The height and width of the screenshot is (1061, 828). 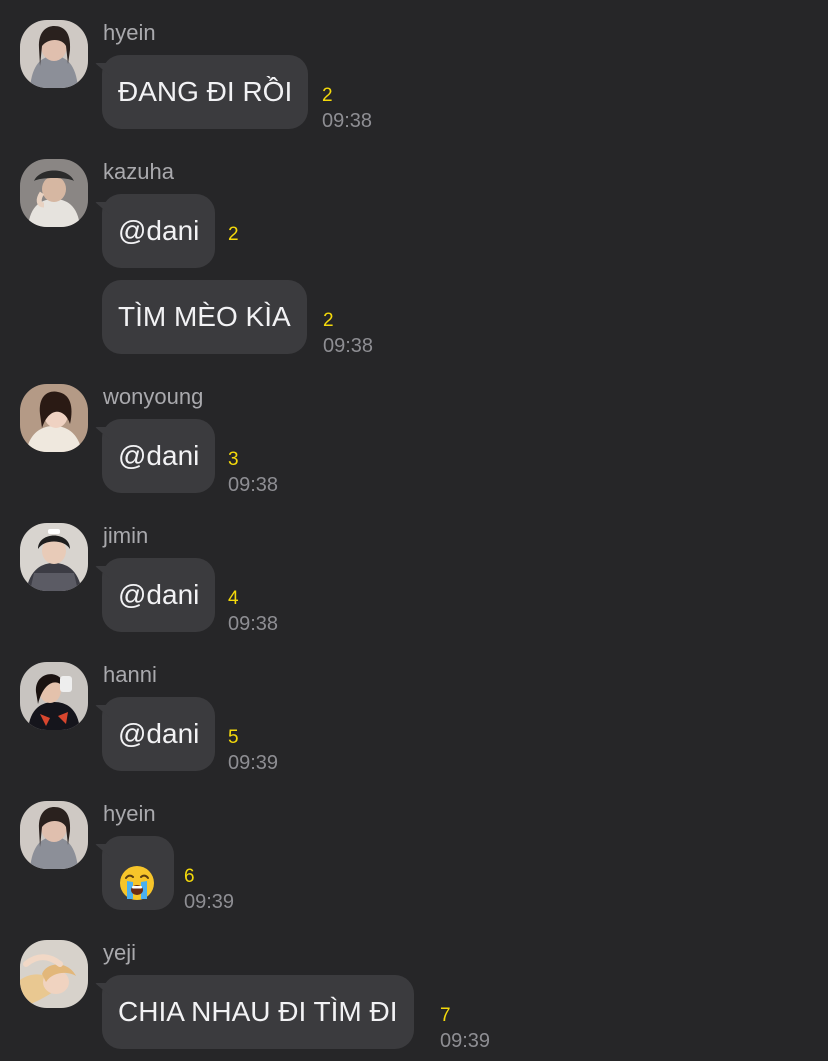 What do you see at coordinates (445, 1015) in the screenshot?
I see `unread-count: 7` at bounding box center [445, 1015].